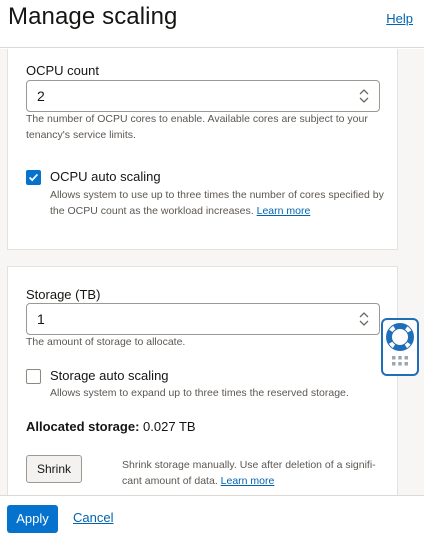 The width and height of the screenshot is (424, 539). I want to click on ocpu-auto-scaling-checkbox, so click(33, 177).